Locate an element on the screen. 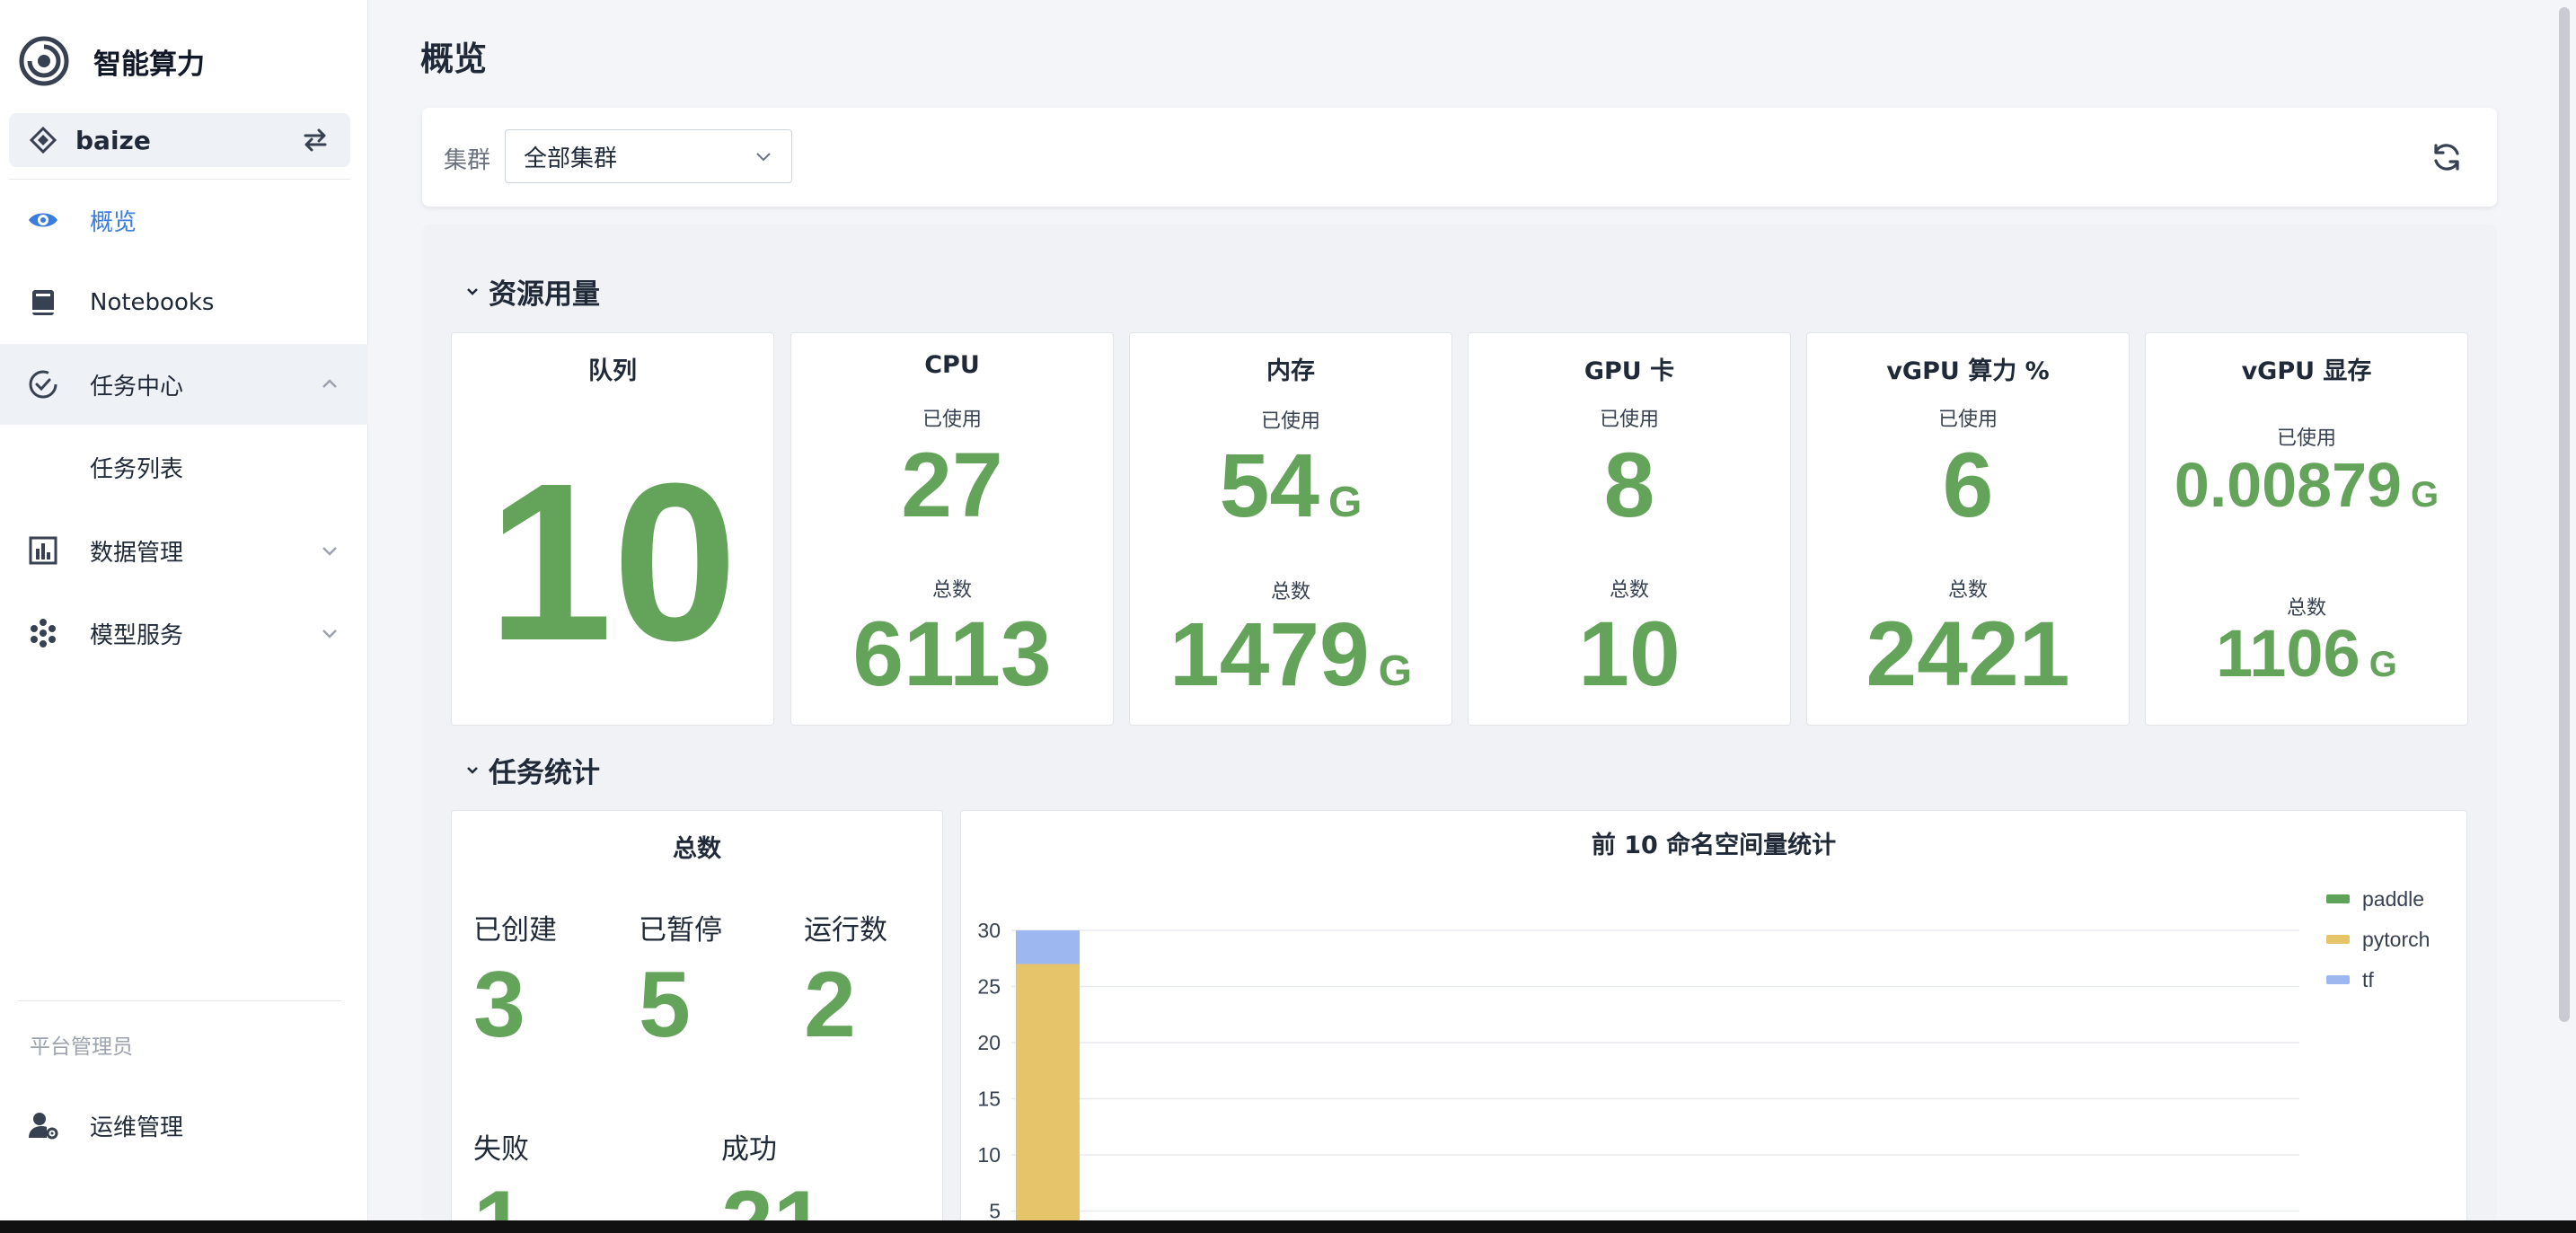 The height and width of the screenshot is (1233, 2576). workspace-name: baize is located at coordinates (113, 140).